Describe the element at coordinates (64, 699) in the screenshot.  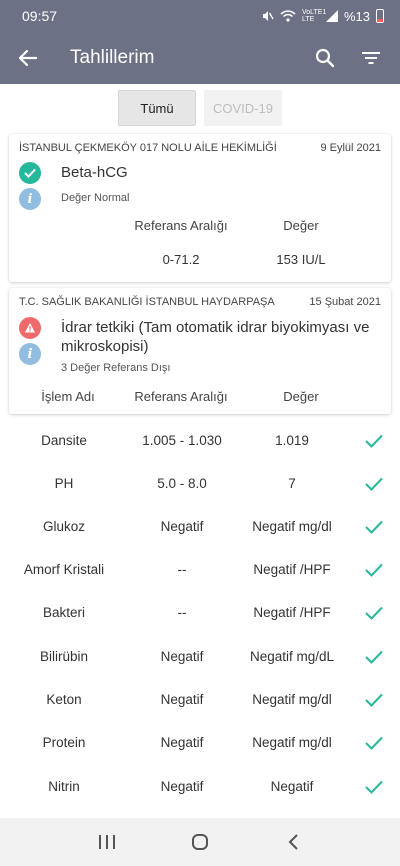
I see `row-test-name: Keton` at that location.